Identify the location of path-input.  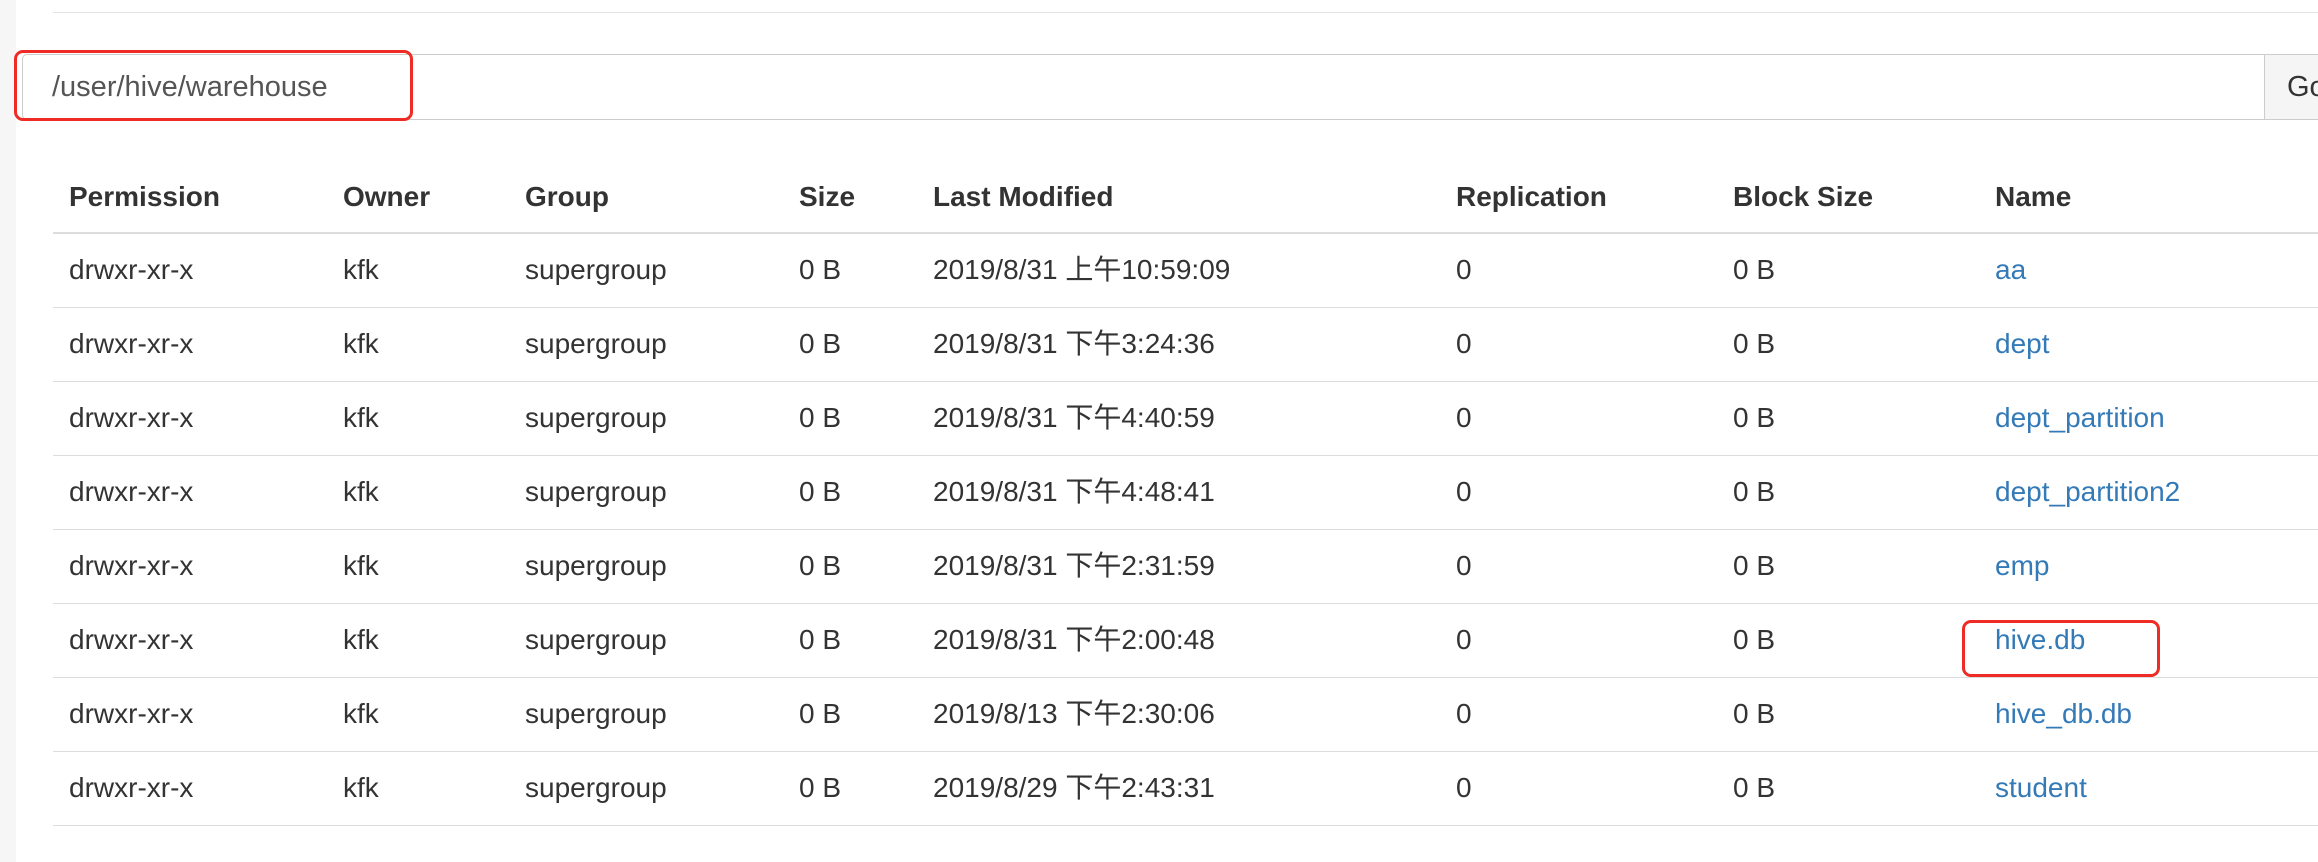
(1143, 87).